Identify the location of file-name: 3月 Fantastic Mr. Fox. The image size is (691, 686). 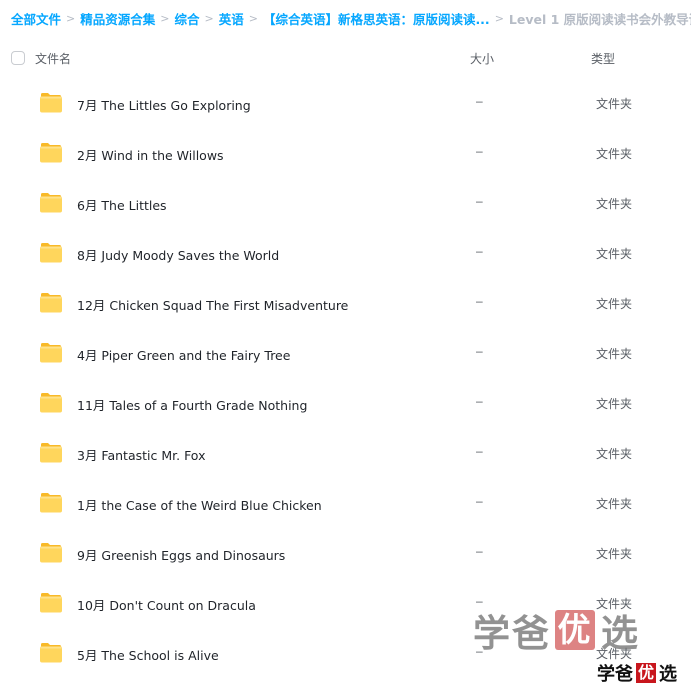
(141, 454).